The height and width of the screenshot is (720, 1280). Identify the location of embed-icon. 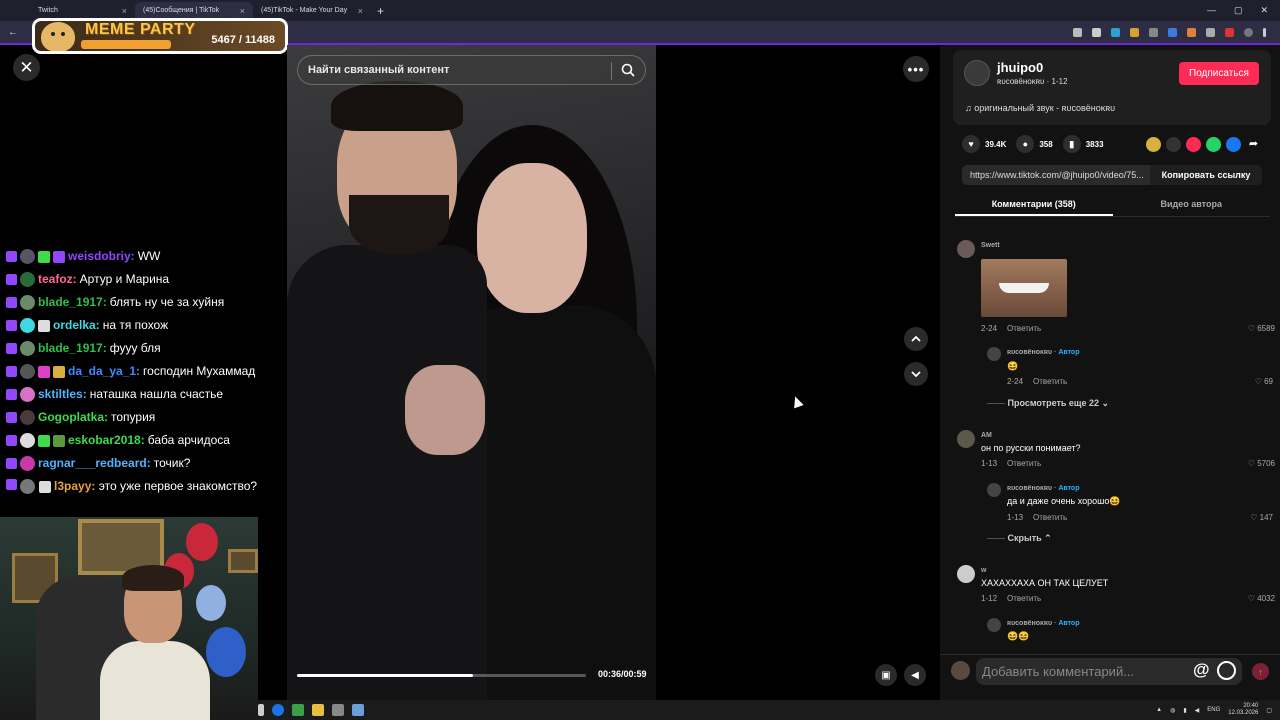
(1173, 144).